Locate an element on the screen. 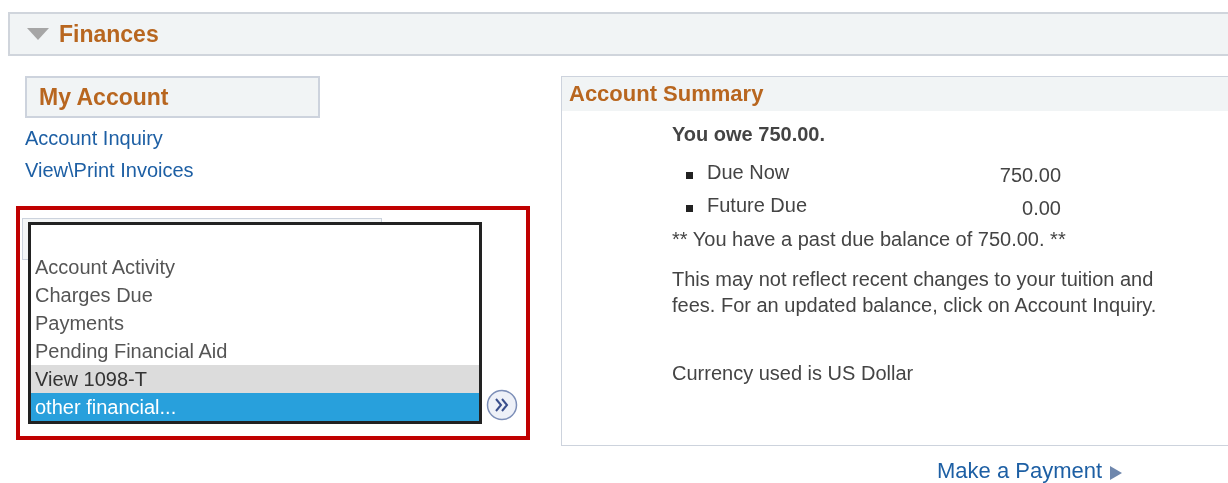  go-button-icon is located at coordinates (502, 405).